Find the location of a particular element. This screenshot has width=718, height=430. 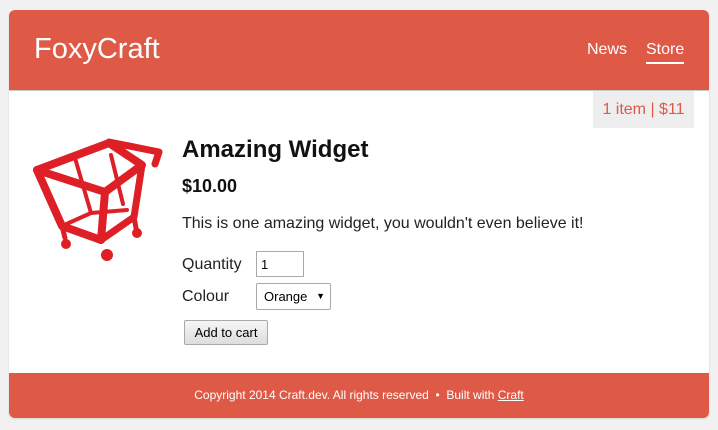

colour-select: Orange ▼ is located at coordinates (293, 296).